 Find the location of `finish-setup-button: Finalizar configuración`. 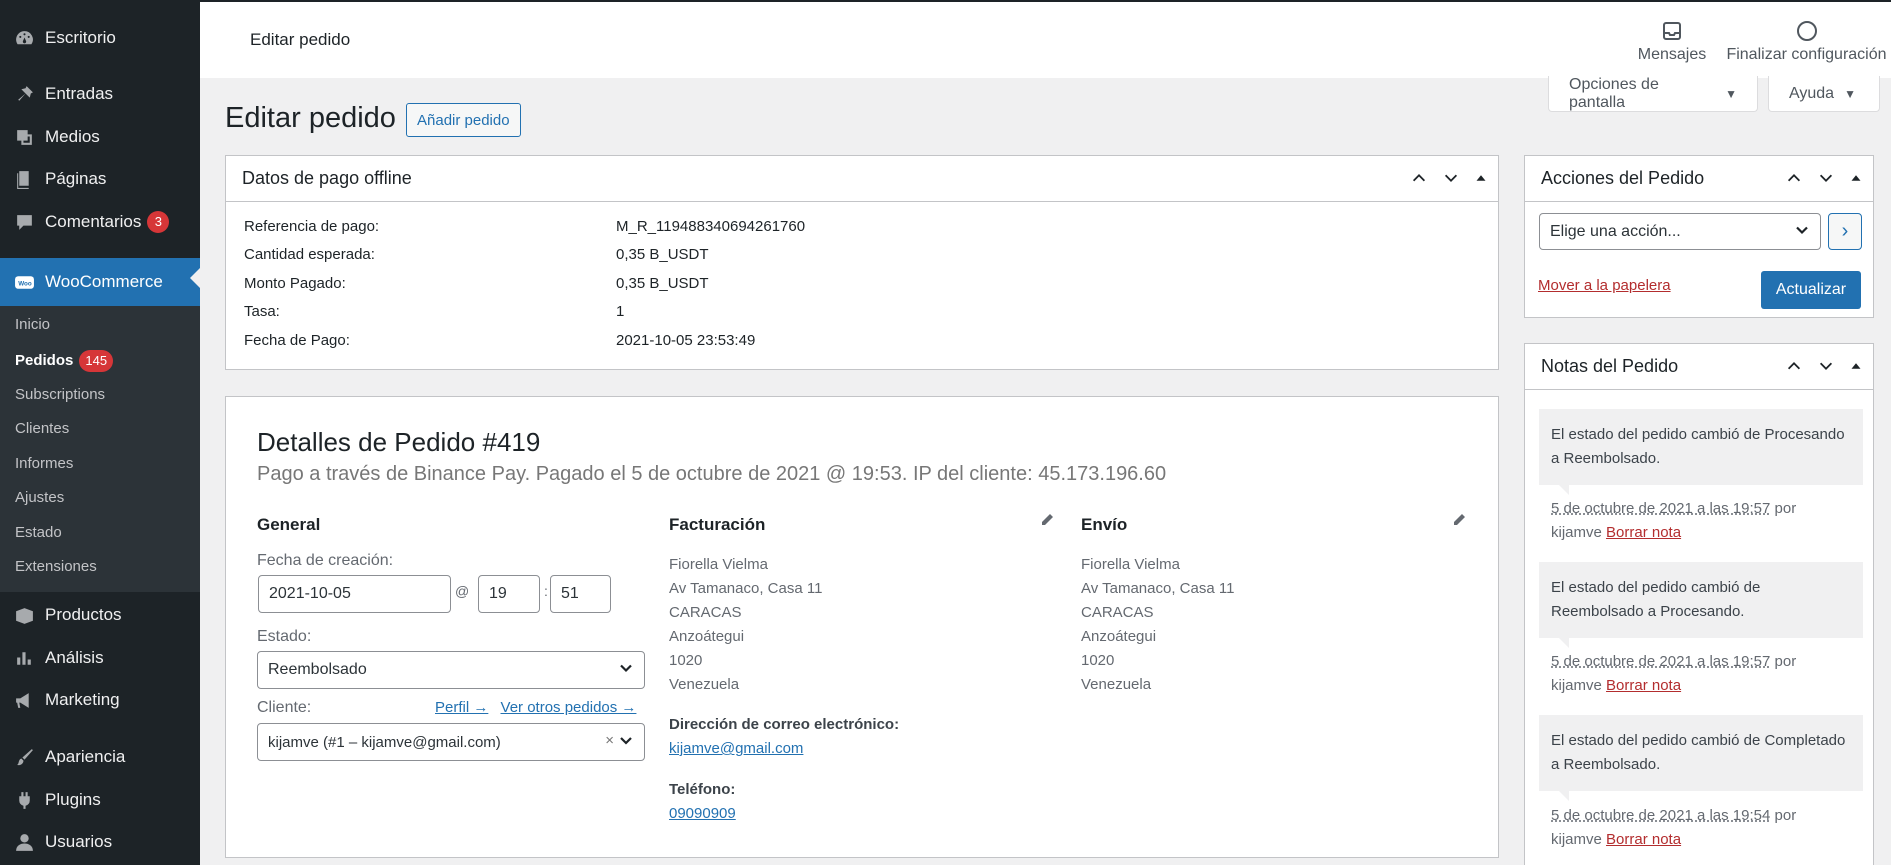

finish-setup-button: Finalizar configuración is located at coordinates (1806, 40).